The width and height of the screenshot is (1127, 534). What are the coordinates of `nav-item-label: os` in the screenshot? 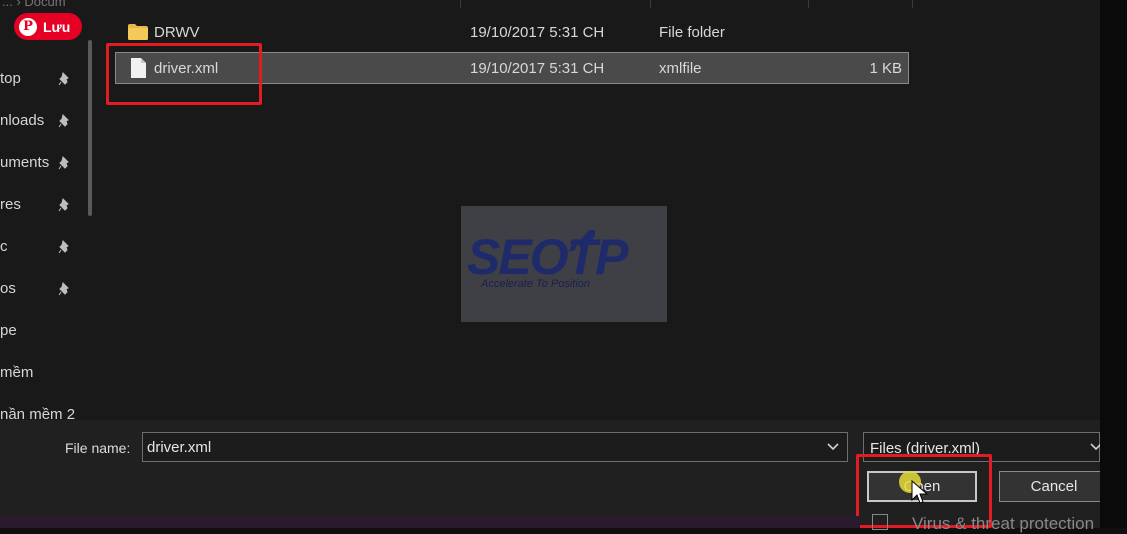 It's located at (8, 288).